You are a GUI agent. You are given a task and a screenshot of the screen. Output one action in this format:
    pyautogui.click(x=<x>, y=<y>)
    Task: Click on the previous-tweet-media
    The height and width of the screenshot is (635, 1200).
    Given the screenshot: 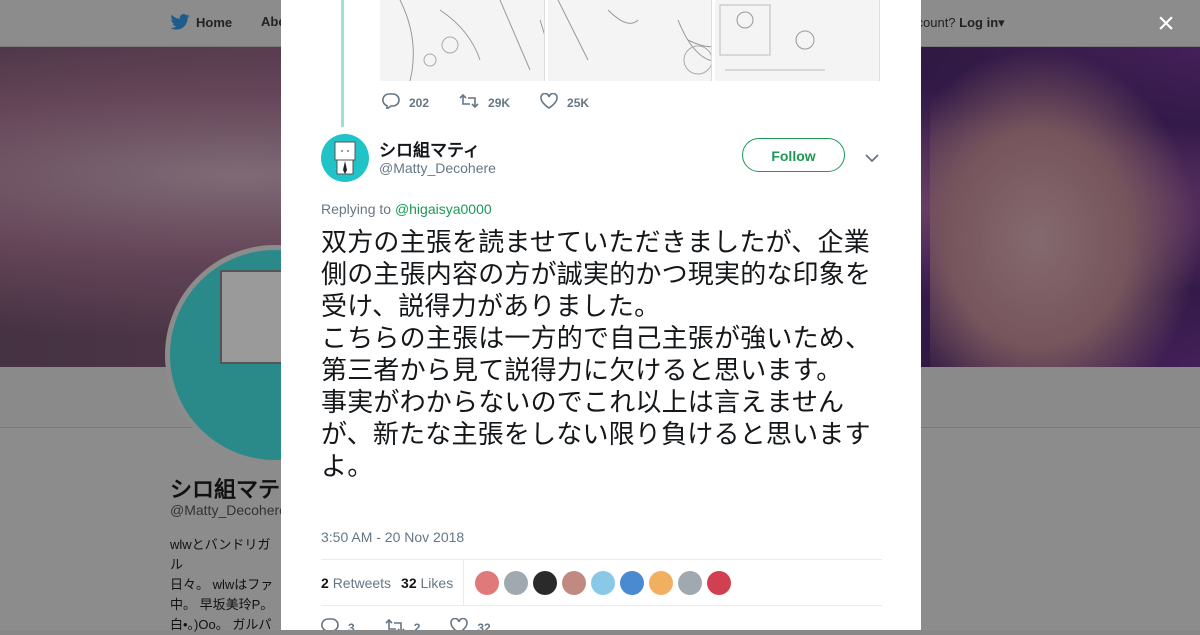 What is the action you would take?
    pyautogui.click(x=630, y=40)
    